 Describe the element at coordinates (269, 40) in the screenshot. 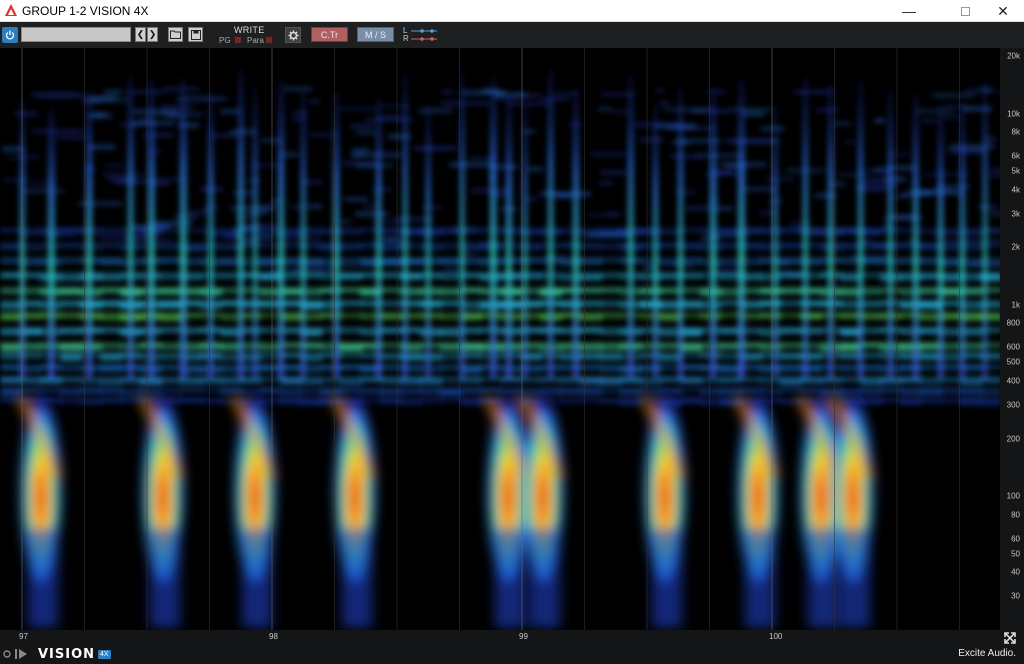

I see `para-write-toggle` at that location.